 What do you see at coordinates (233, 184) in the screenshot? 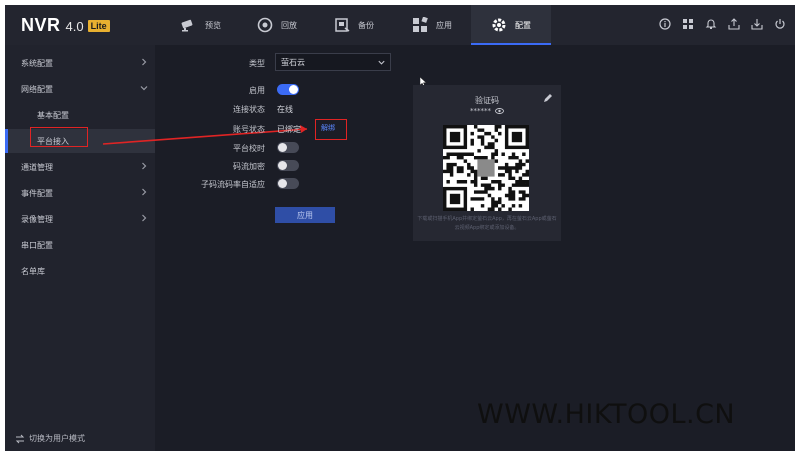
I see `substream-adaptive-label: 子码流码率自适应` at bounding box center [233, 184].